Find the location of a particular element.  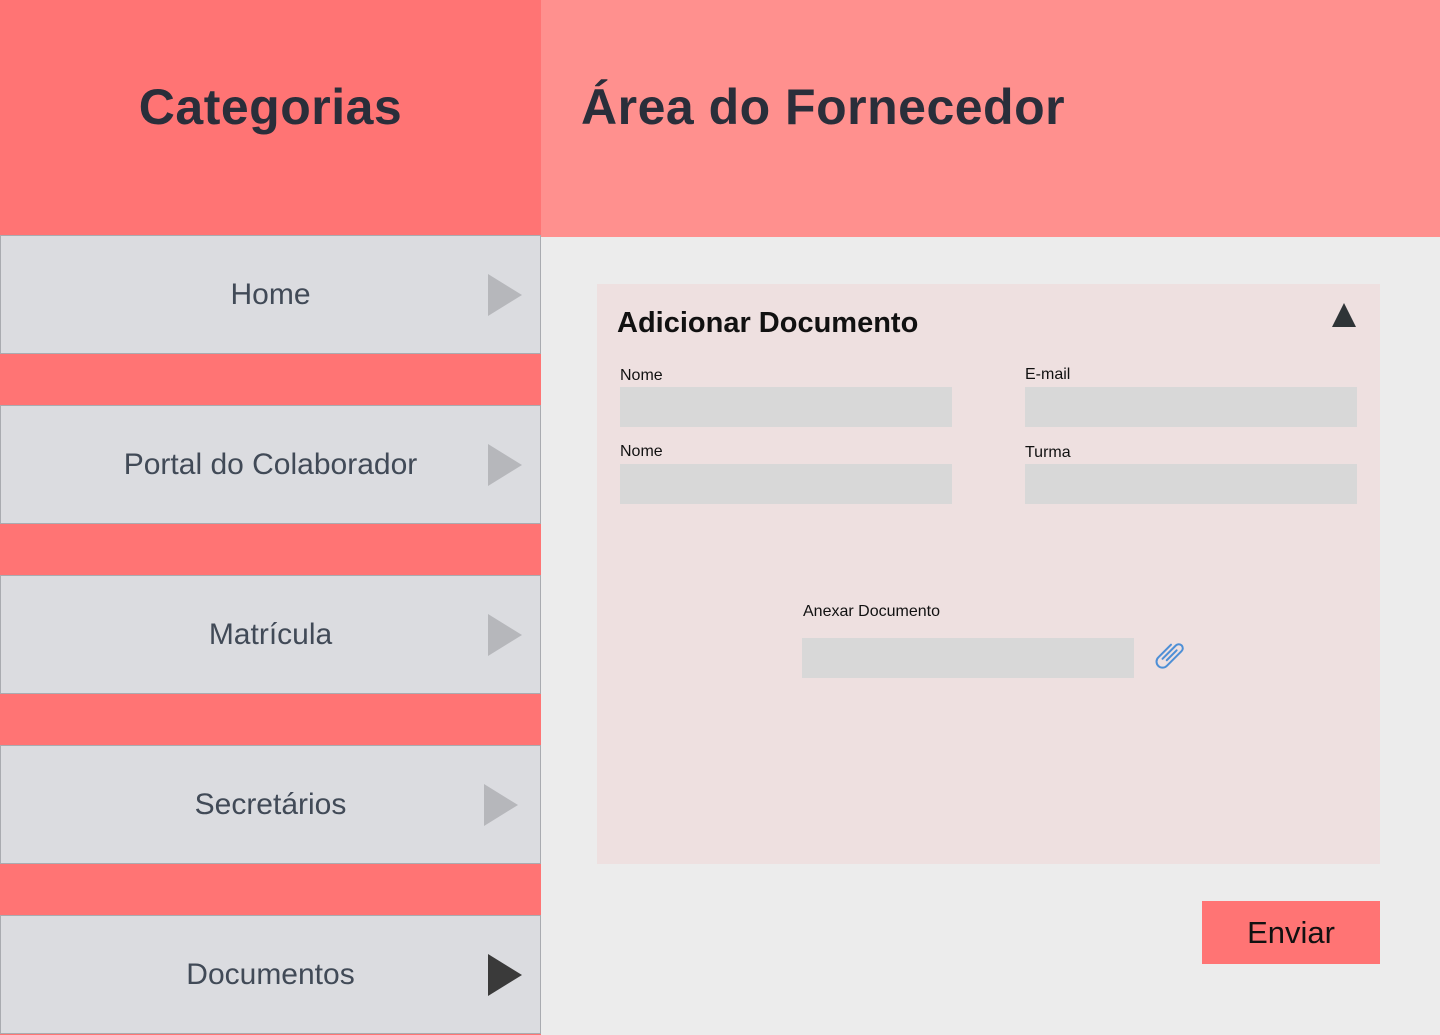

sidebar-title: Categorias is located at coordinates (270, 106).